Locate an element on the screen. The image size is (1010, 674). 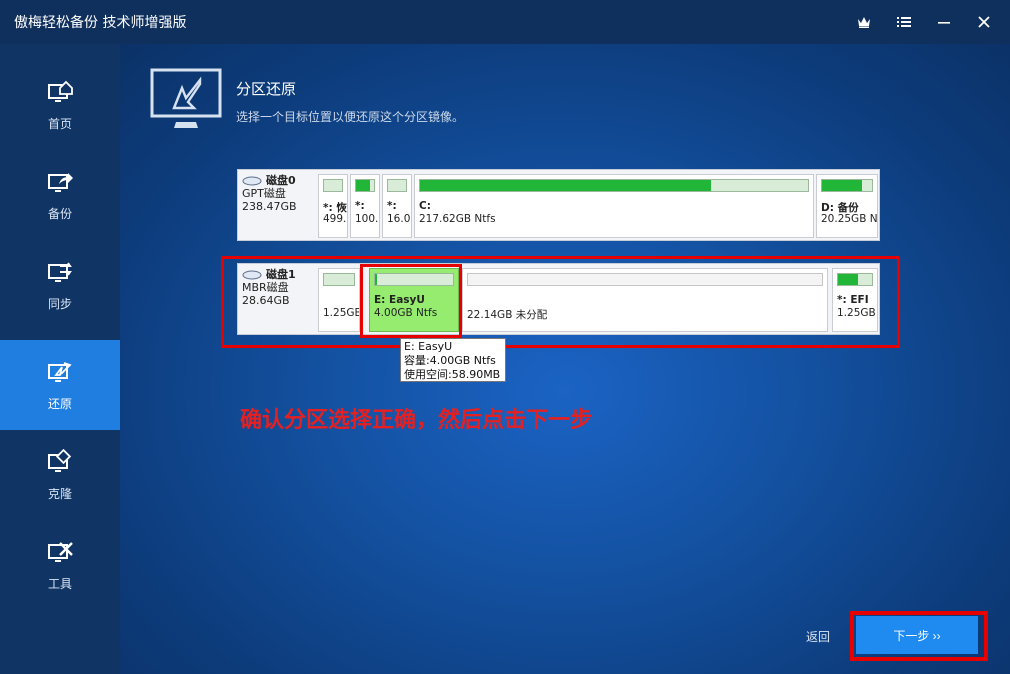
page-title: 分区还原 is located at coordinates (266, 89).